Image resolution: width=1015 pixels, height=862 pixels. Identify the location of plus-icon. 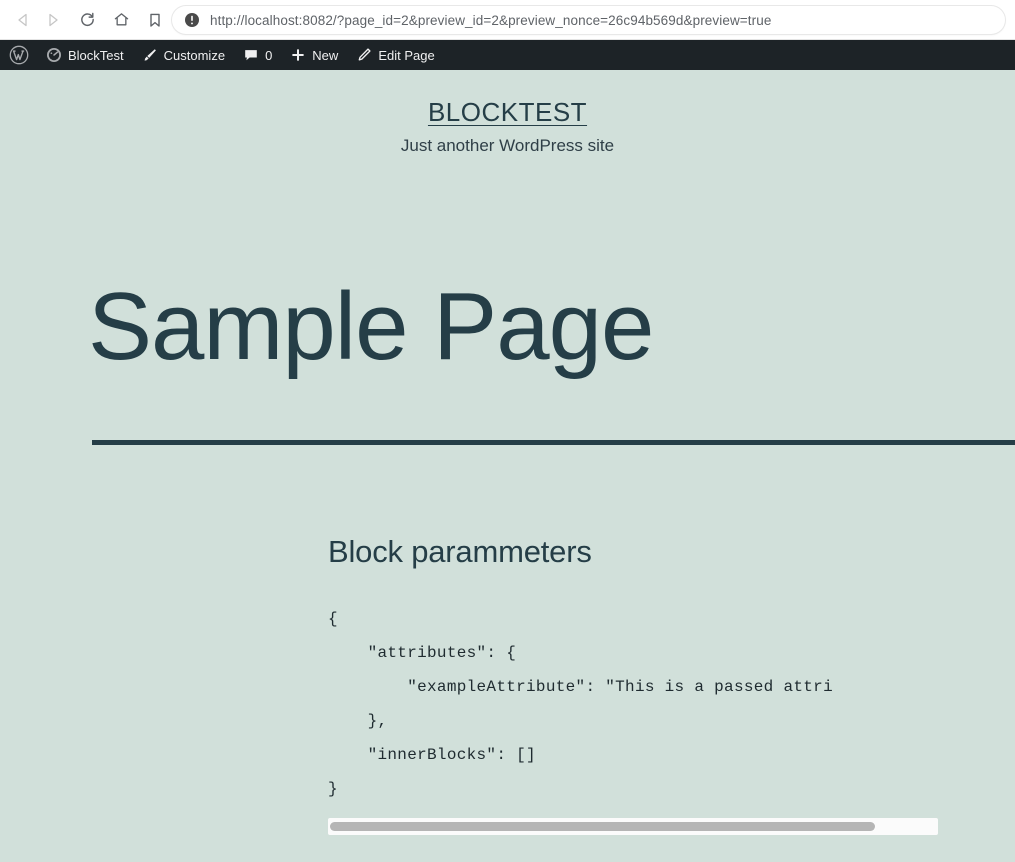
(298, 55).